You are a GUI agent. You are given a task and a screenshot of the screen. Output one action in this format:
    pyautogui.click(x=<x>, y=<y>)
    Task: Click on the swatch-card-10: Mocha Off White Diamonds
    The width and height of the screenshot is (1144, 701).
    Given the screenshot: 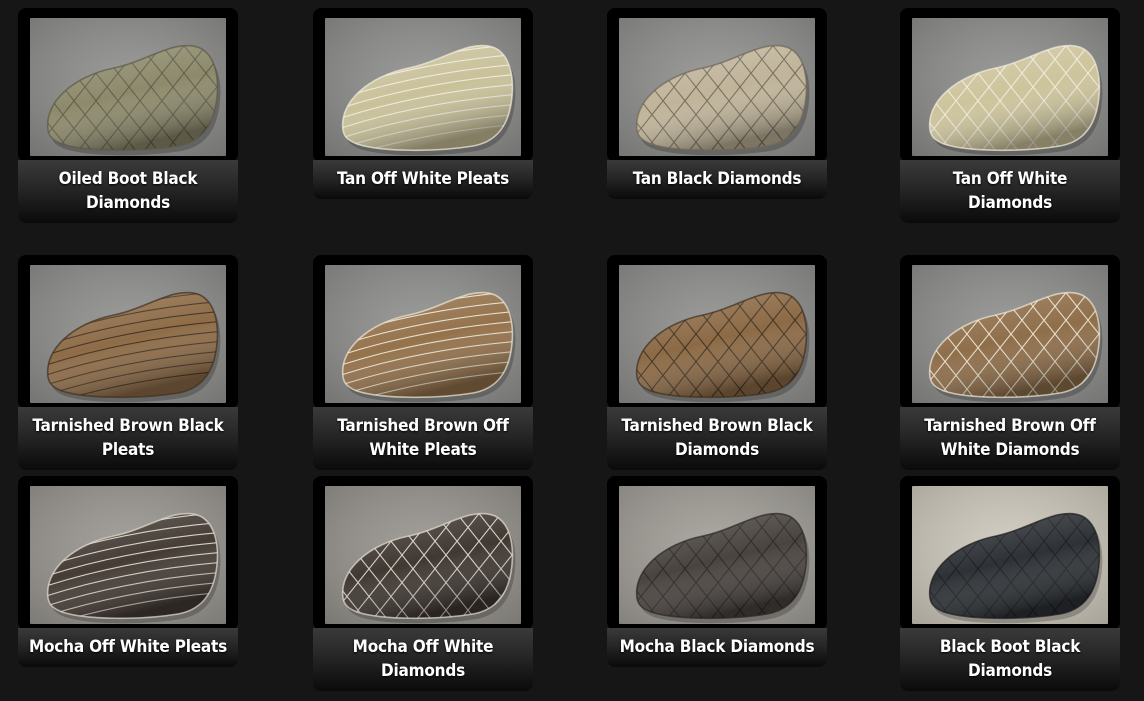 What is the action you would take?
    pyautogui.click(x=423, y=583)
    